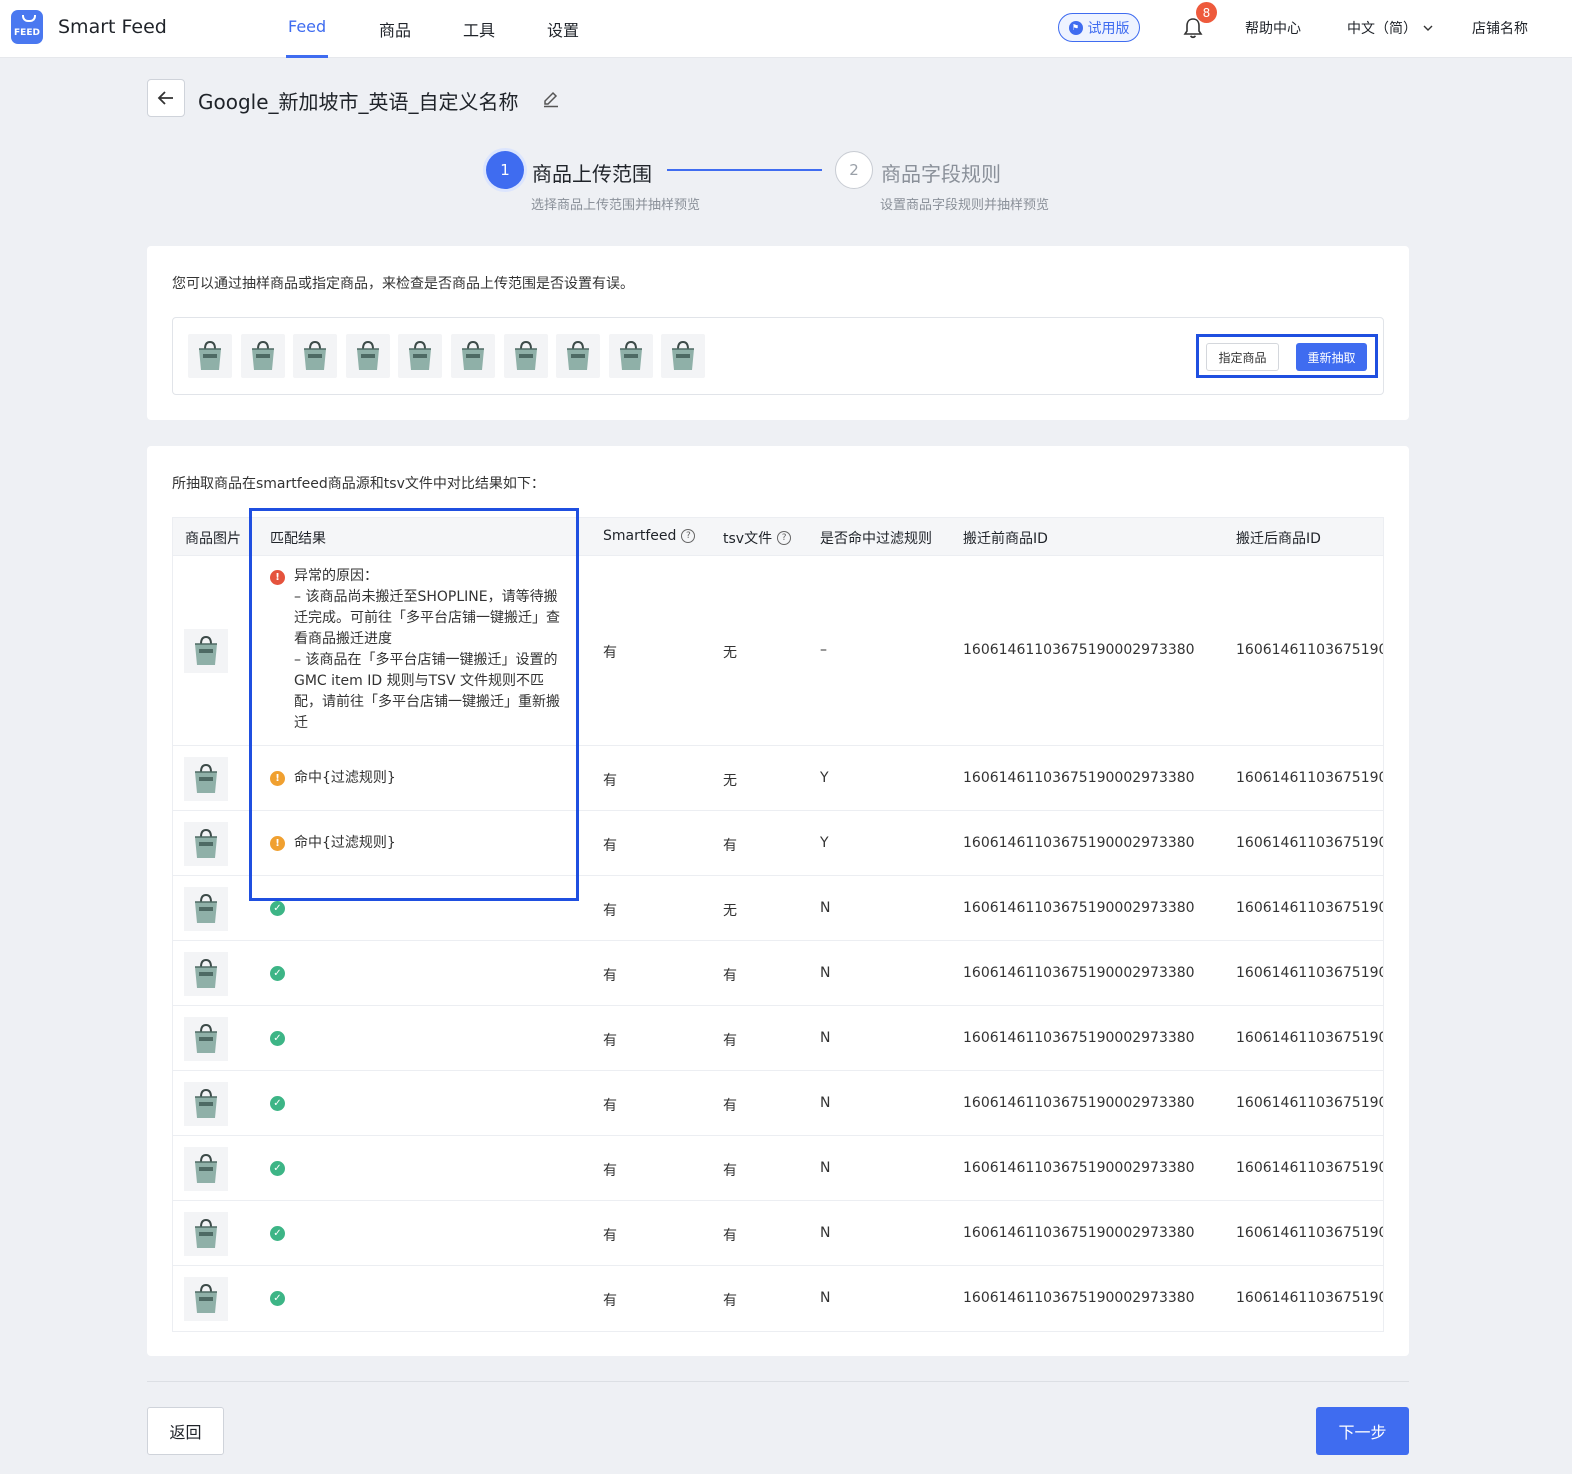  Describe the element at coordinates (112, 27) in the screenshot. I see `app-name: Smart Feed` at that location.